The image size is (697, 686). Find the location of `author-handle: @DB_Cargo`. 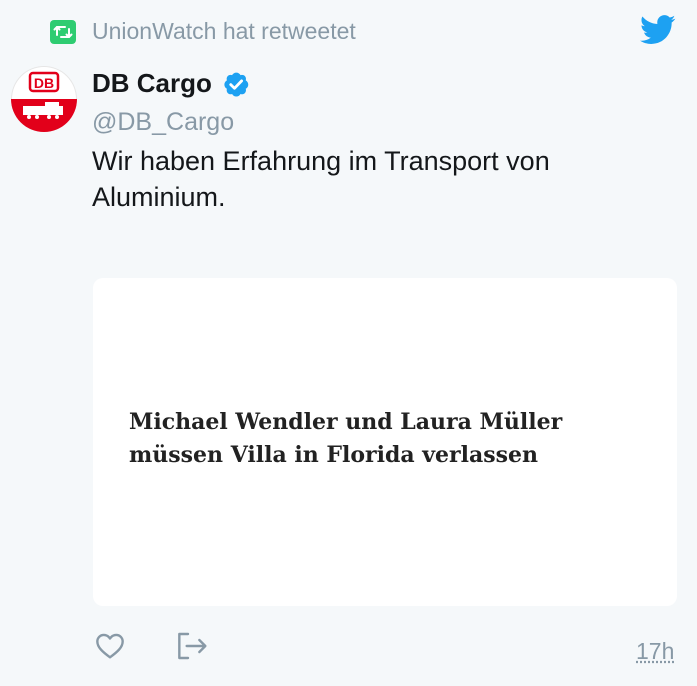

author-handle: @DB_Cargo is located at coordinates (163, 122).